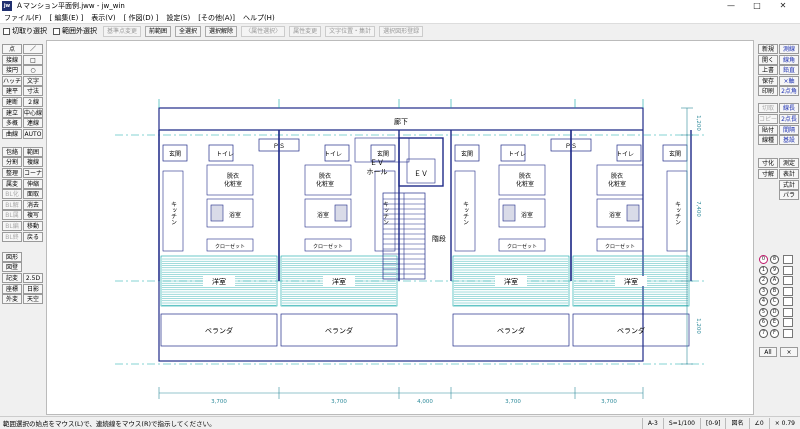 This screenshot has width=800, height=429. Describe the element at coordinates (12, 112) in the screenshot. I see `left-tool-6-0: 建立` at that location.